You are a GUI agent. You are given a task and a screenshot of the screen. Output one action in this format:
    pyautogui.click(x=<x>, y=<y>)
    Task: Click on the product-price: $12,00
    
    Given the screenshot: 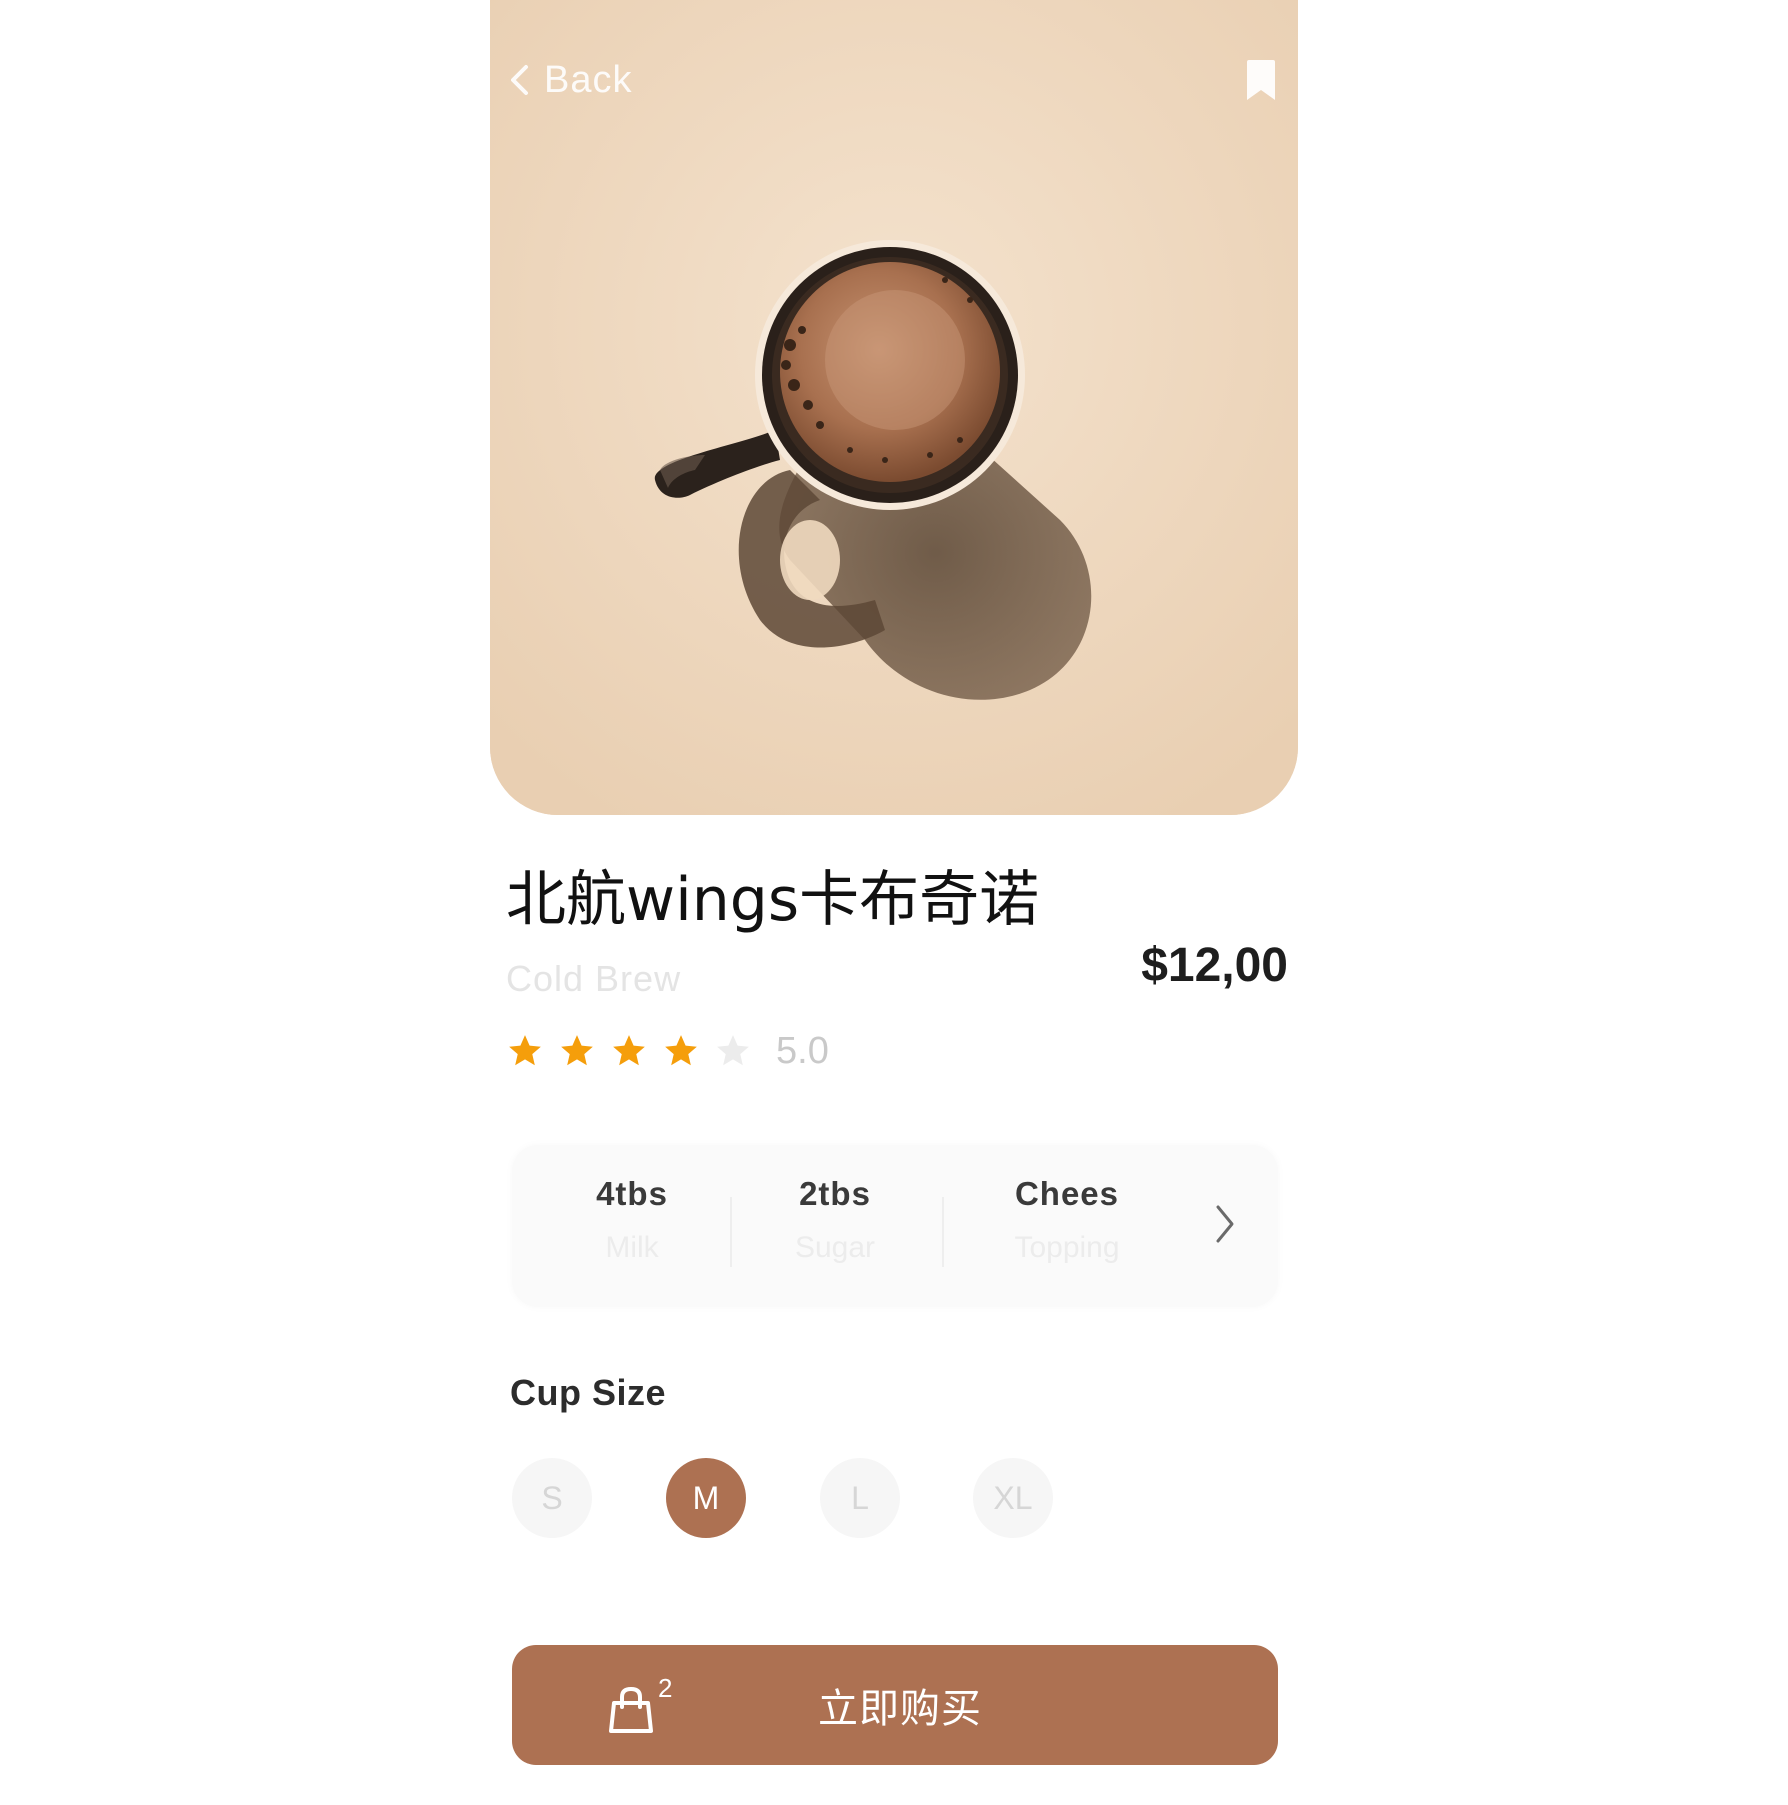 What is the action you would take?
    pyautogui.click(x=1214, y=965)
    